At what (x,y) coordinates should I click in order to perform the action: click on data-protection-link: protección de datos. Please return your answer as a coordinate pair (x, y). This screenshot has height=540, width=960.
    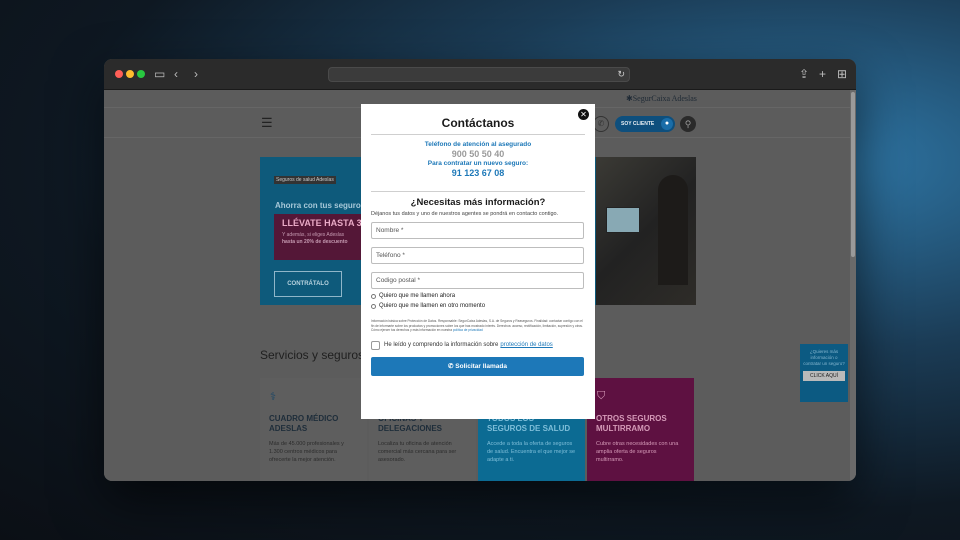
    Looking at the image, I should click on (526, 345).